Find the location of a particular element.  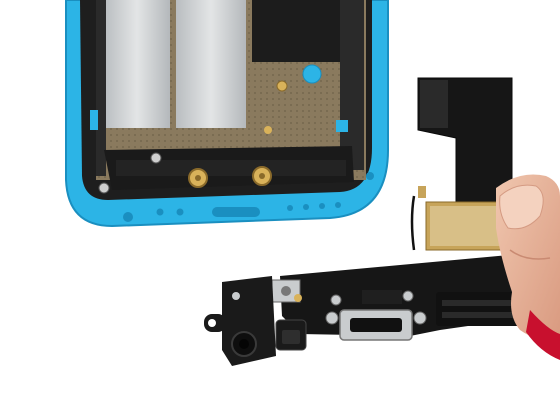

port-opening is located at coordinates (236, 212).